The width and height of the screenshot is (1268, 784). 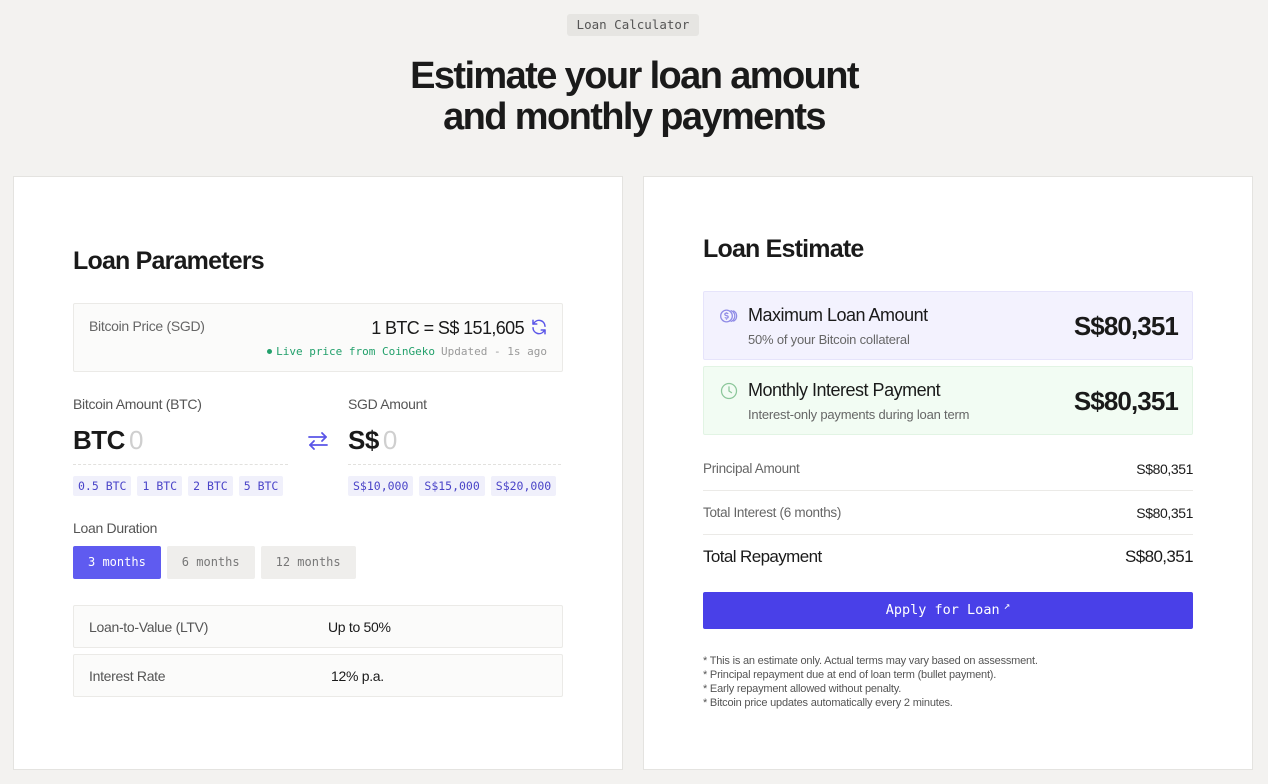 I want to click on live-price-status: Live price from CoinGeko Updated - 1s ago, so click(x=407, y=351).